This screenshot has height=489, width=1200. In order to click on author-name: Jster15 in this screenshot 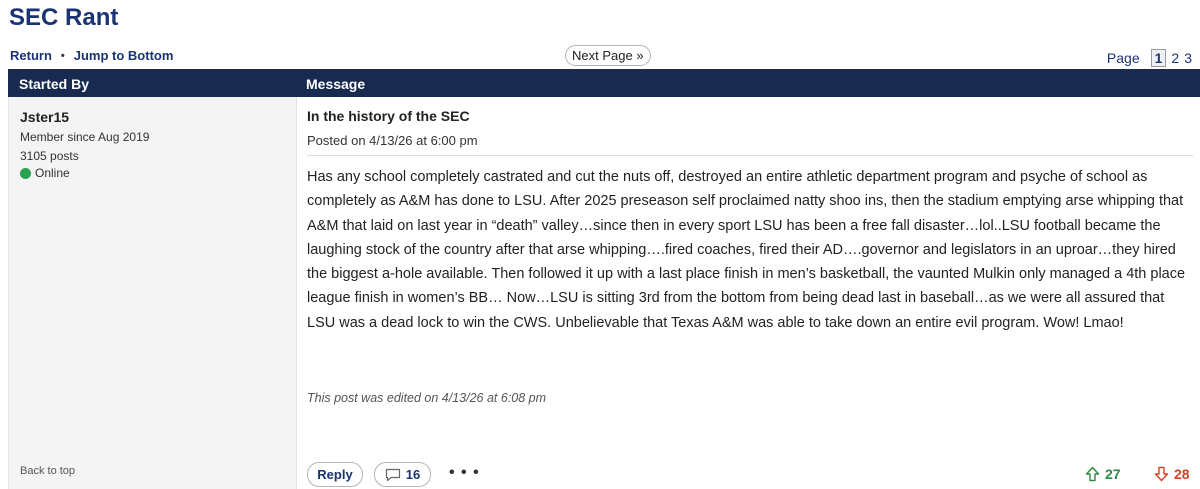, I will do `click(44, 117)`.